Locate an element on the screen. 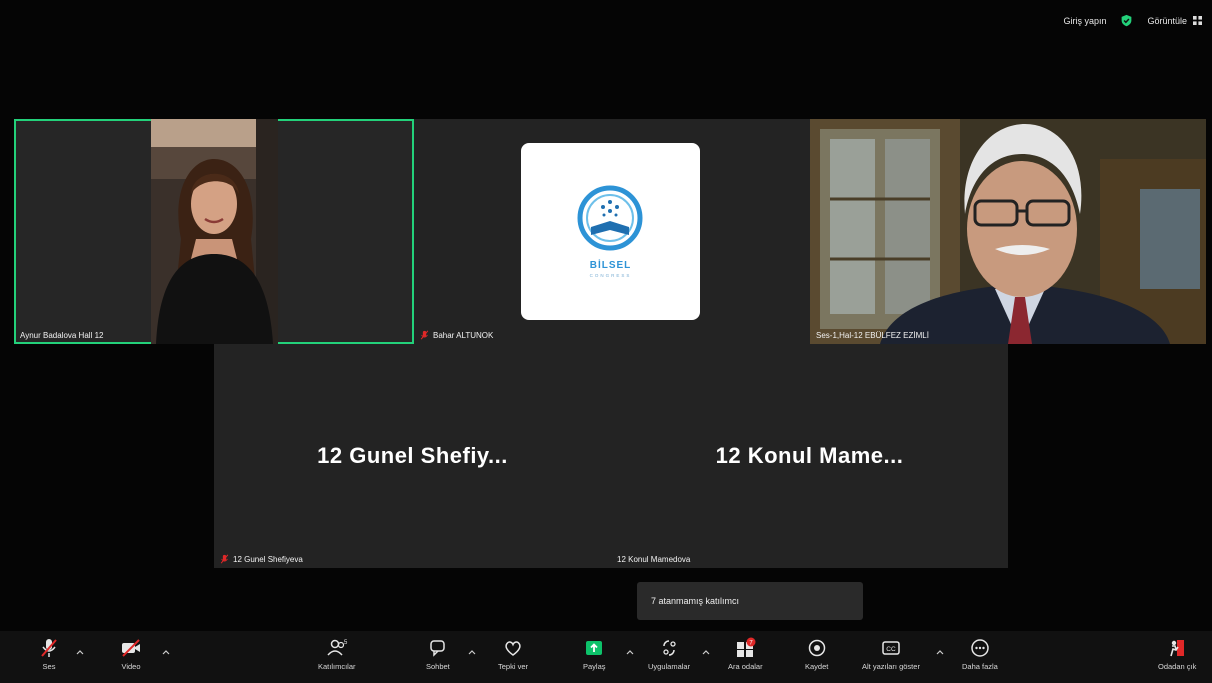 Image resolution: width=1212 pixels, height=683 pixels. grid-view-icon is located at coordinates (1197, 20).